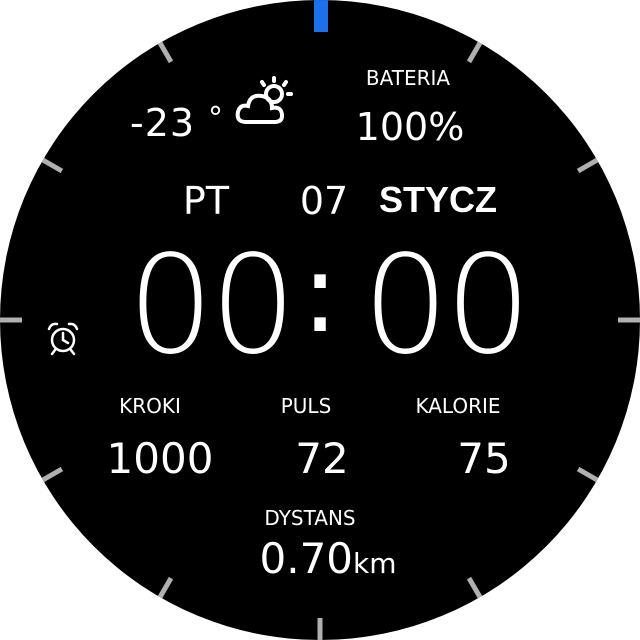 The image size is (640, 640). I want to click on pulse-label: PULS, so click(306, 406).